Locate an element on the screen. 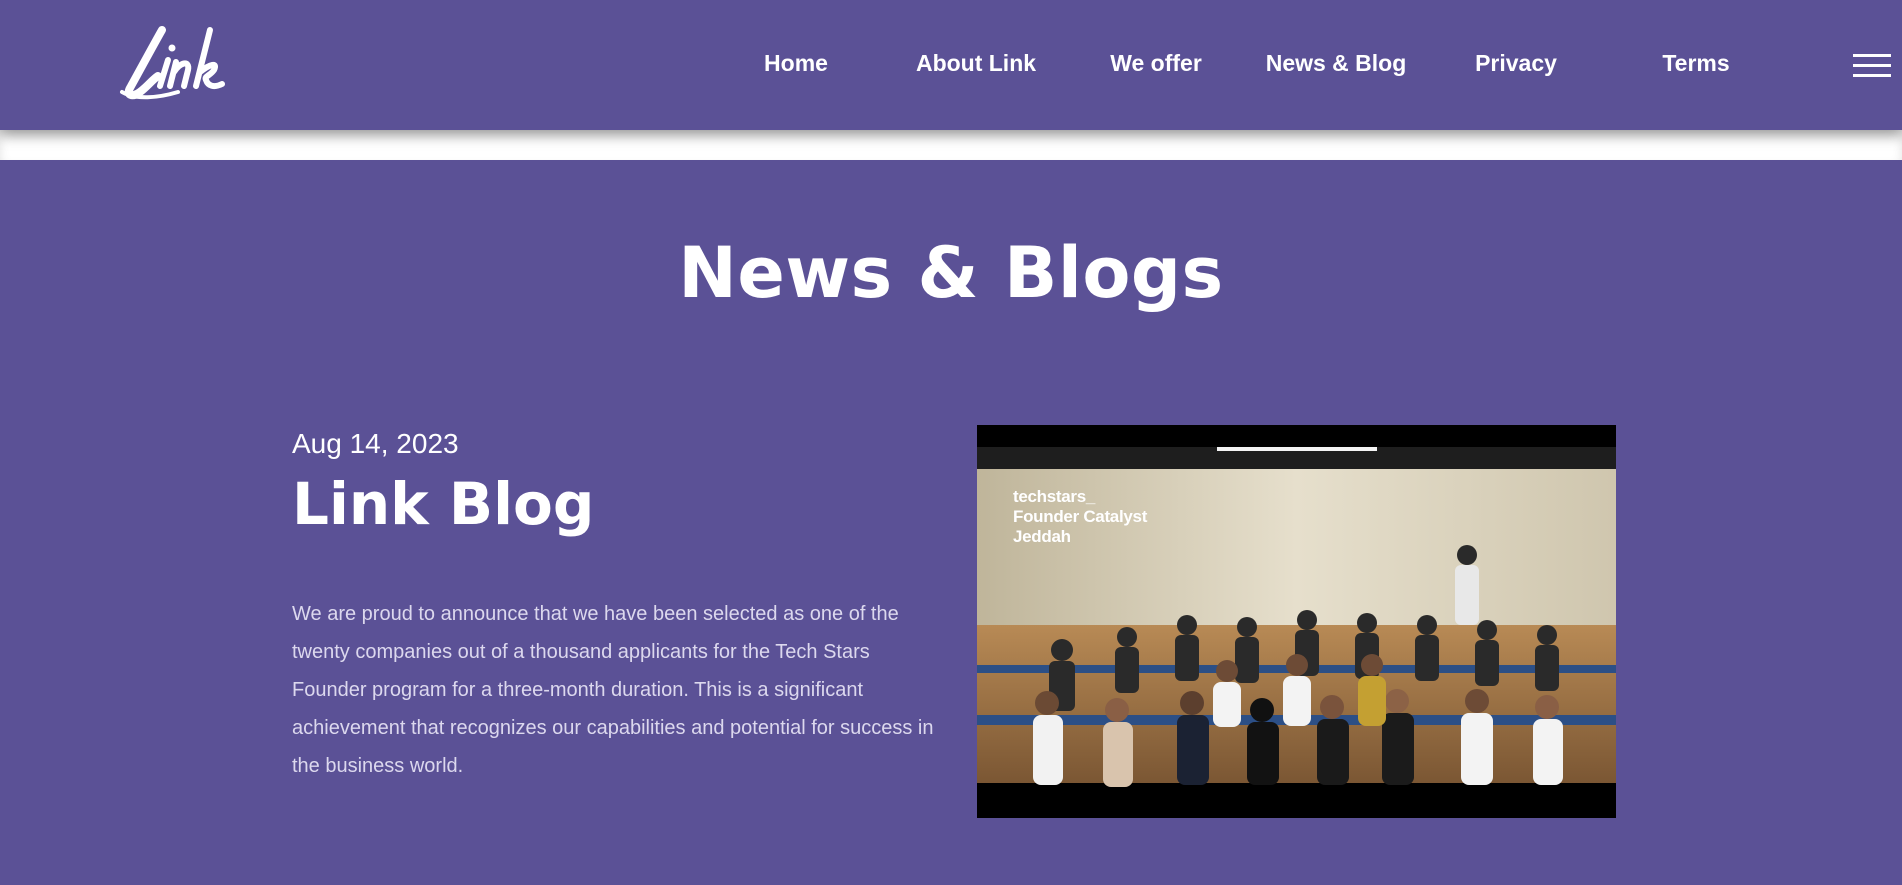 Image resolution: width=1902 pixels, height=885 pixels. photo-caption: techstars_ Founder Catalyst Jeddah is located at coordinates (1080, 517).